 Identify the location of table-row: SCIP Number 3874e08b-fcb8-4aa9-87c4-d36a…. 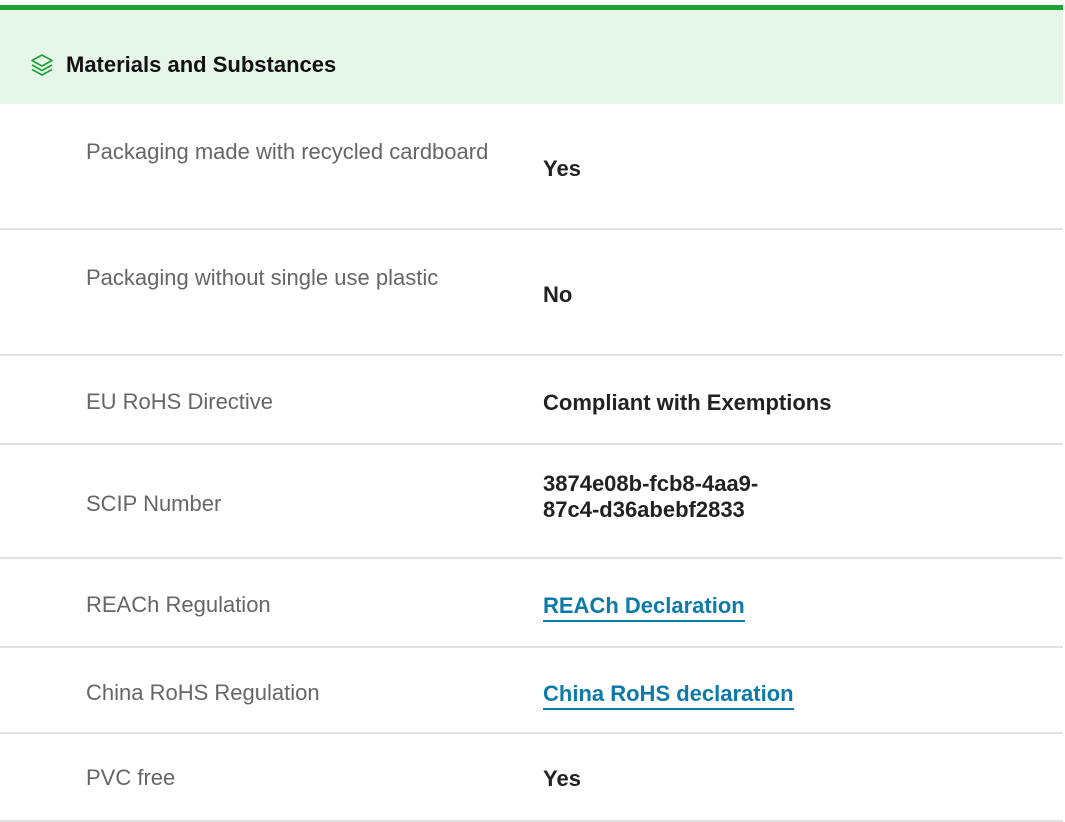
(531, 502).